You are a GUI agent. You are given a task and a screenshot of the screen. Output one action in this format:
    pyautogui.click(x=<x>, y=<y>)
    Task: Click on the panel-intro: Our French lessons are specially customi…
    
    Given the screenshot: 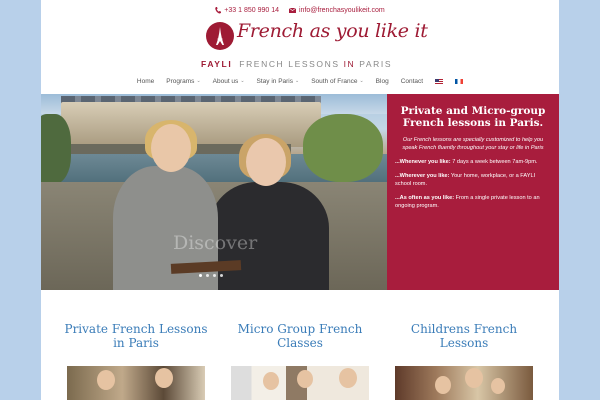 What is the action you would take?
    pyautogui.click(x=473, y=144)
    